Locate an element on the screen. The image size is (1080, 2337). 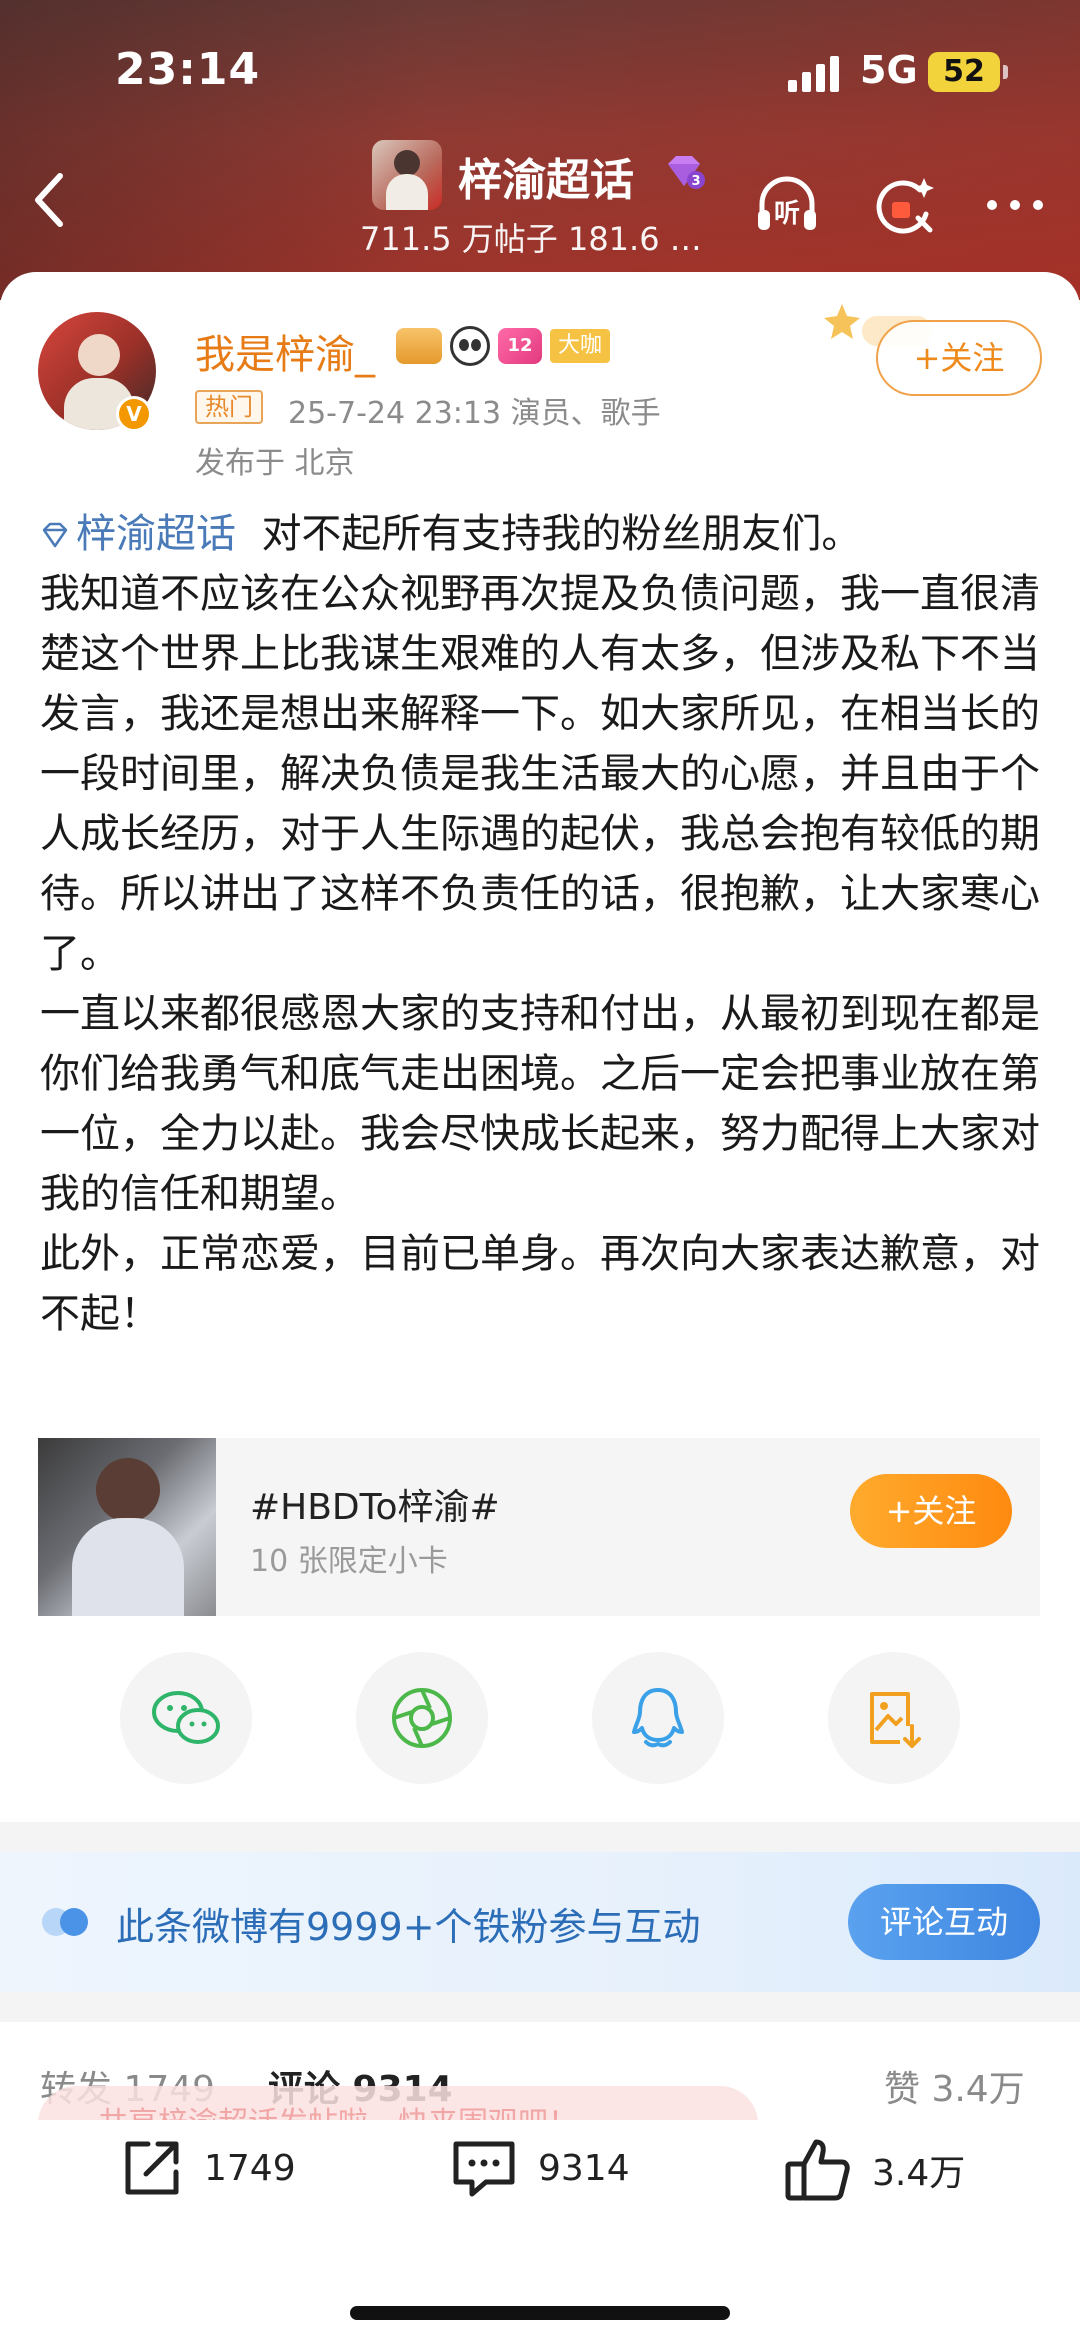
promo-title: #HBDTo梓渝# is located at coordinates (375, 1507).